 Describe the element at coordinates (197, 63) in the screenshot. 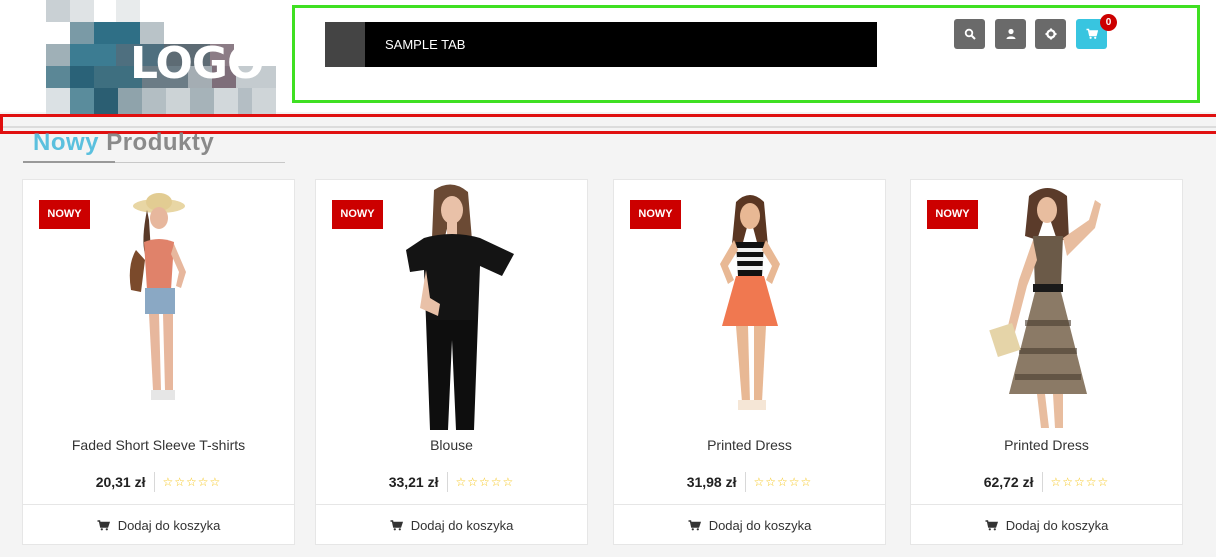

I see `logo-text: LOGO` at that location.